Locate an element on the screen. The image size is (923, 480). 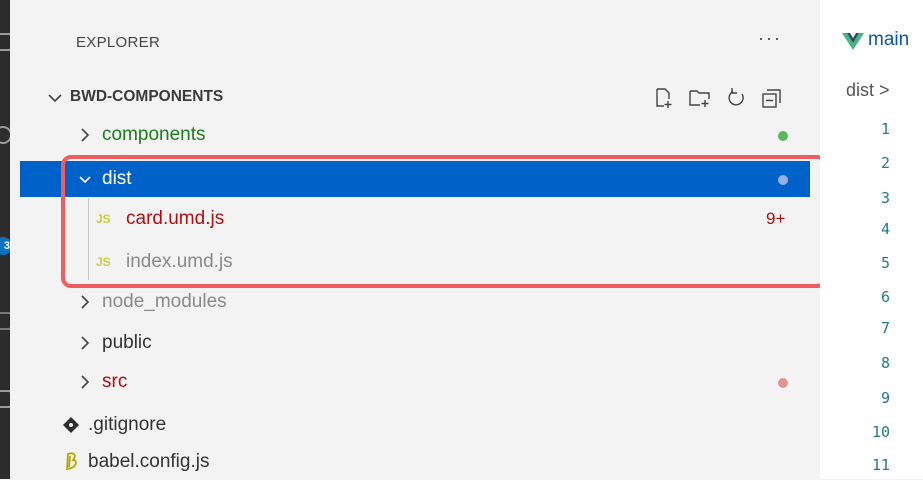
tree-file-babel-config-js: babel.config.js is located at coordinates (415, 462).